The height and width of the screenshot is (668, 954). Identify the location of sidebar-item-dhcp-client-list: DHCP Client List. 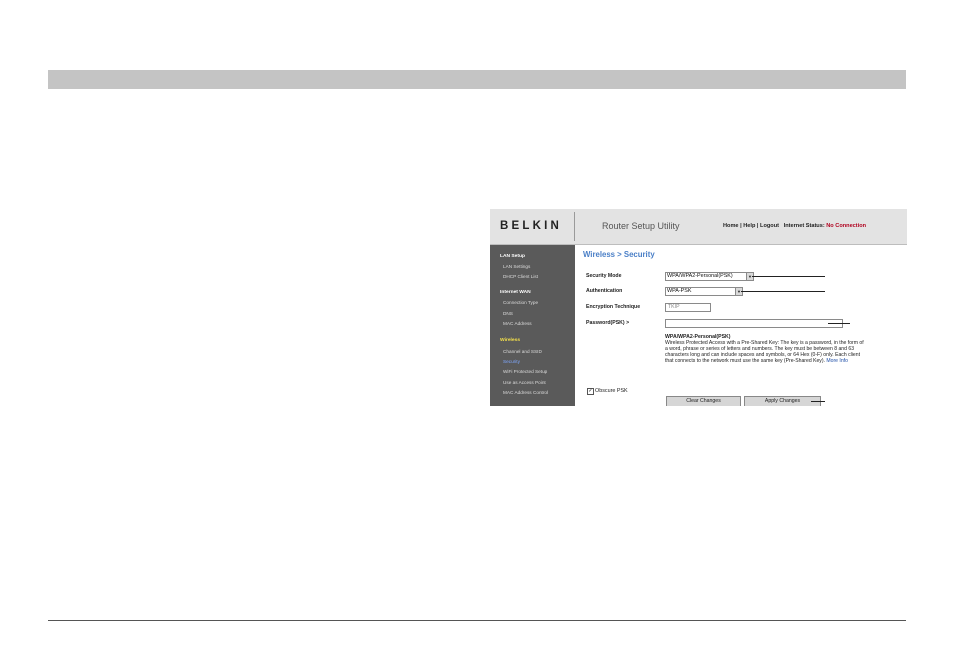
(520, 276).